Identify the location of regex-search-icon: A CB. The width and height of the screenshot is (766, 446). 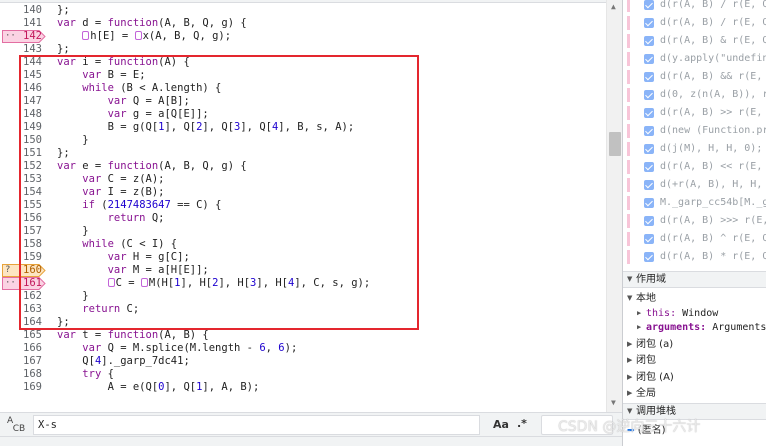
(16, 425).